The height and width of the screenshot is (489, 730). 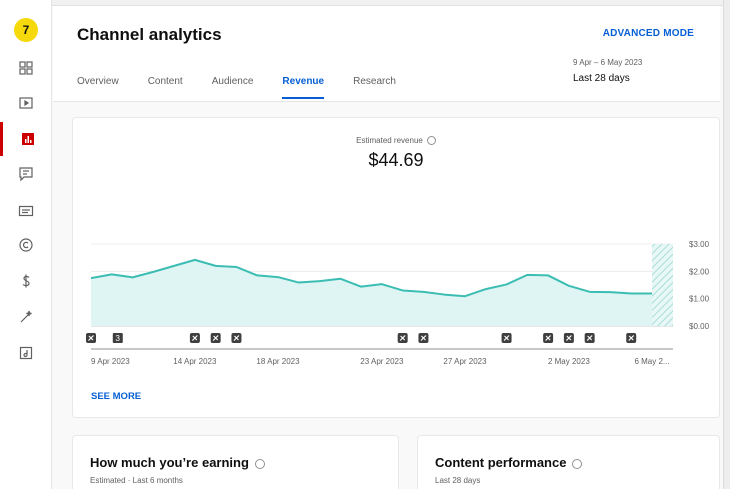 I want to click on y-tick-label: $3.00, so click(x=699, y=244).